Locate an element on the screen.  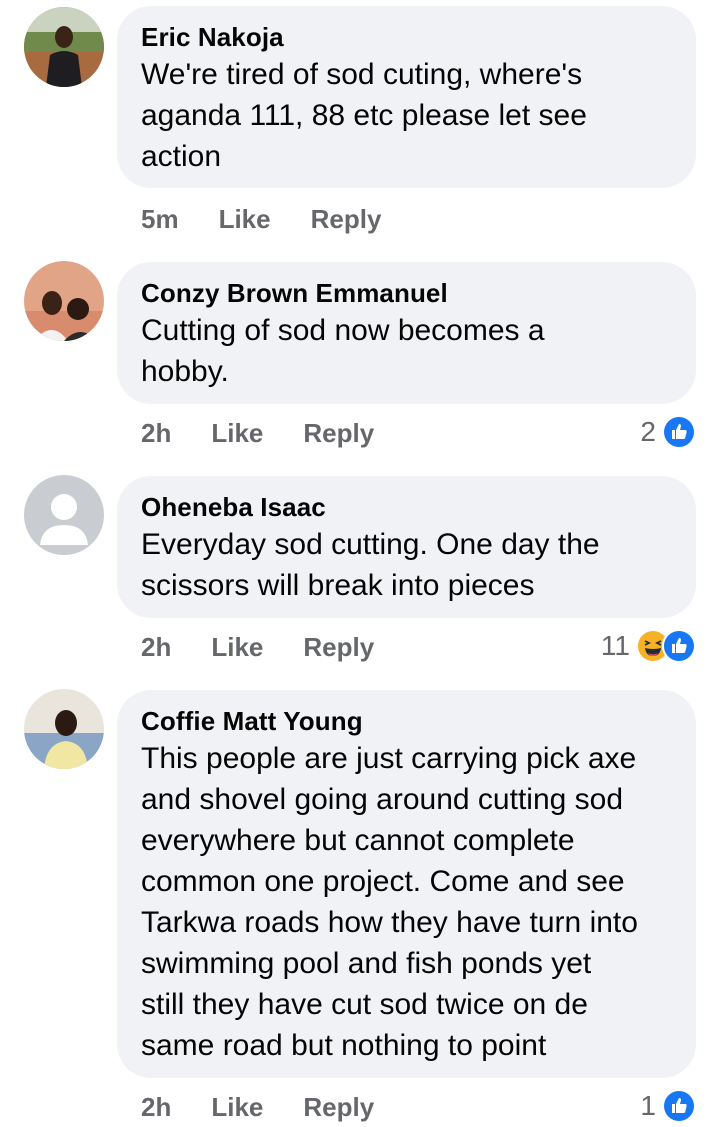
comment-author: Coffie Matt Young is located at coordinates (406, 721).